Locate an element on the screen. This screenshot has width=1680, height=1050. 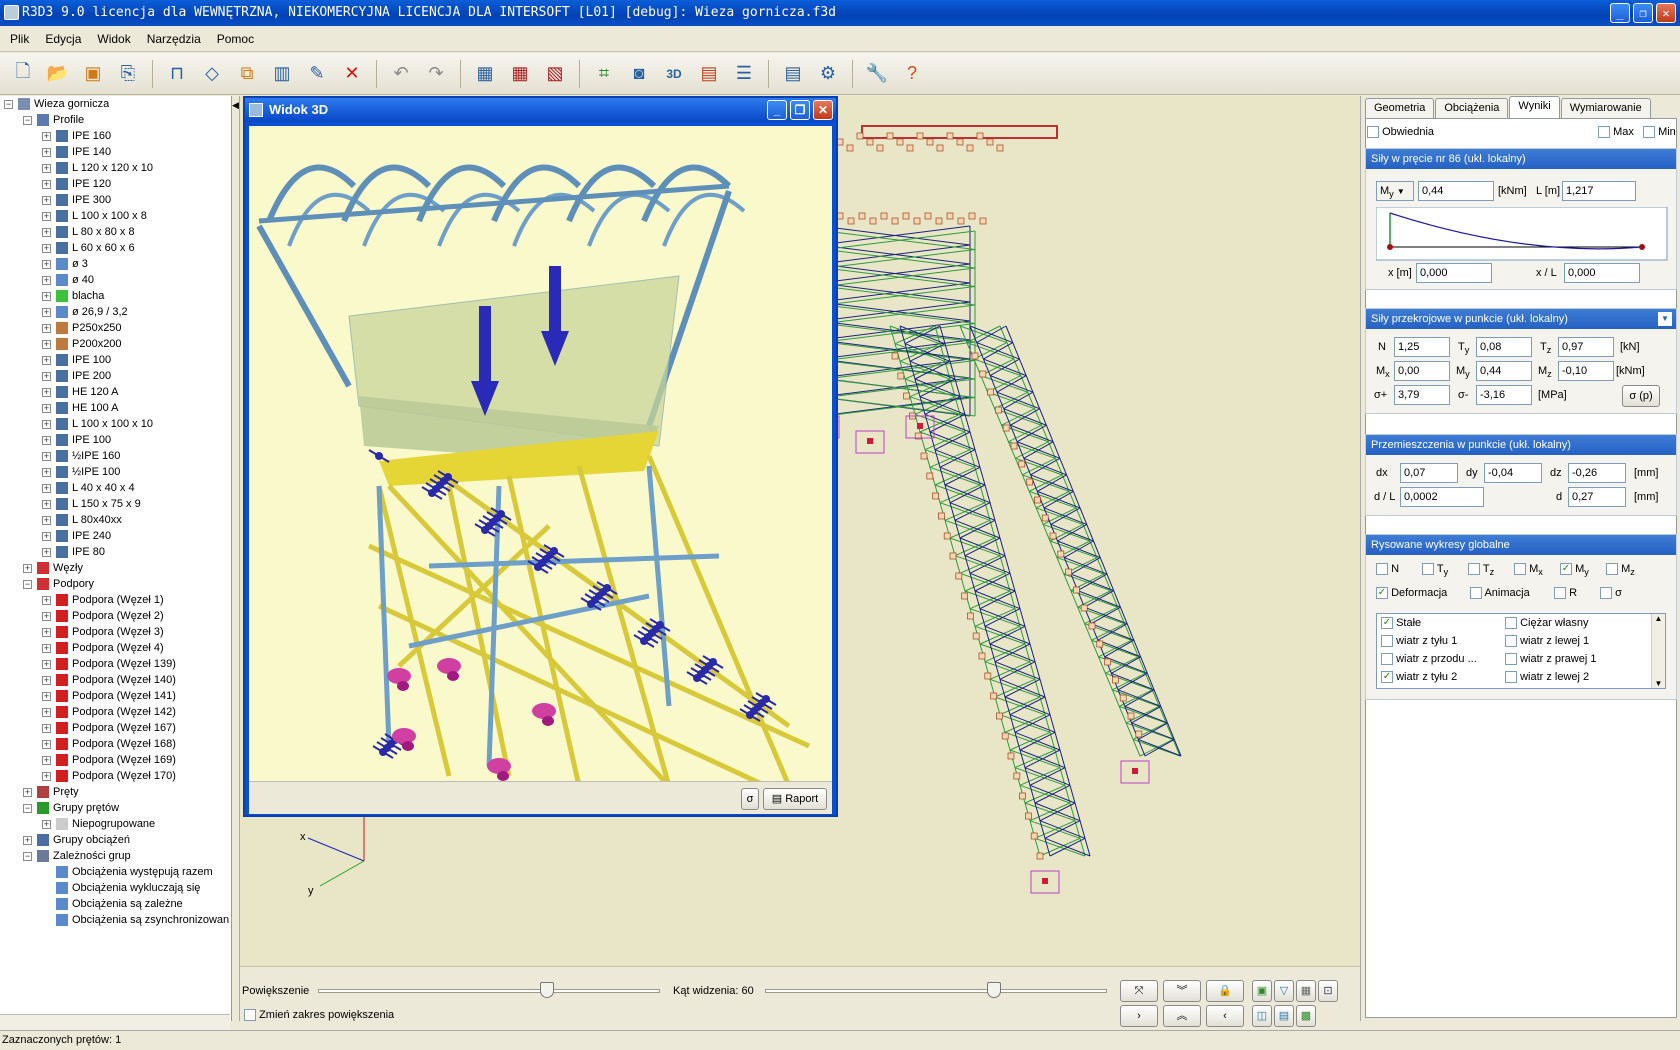
widok-3d-maximize-button: ❐ is located at coordinates (800, 110).